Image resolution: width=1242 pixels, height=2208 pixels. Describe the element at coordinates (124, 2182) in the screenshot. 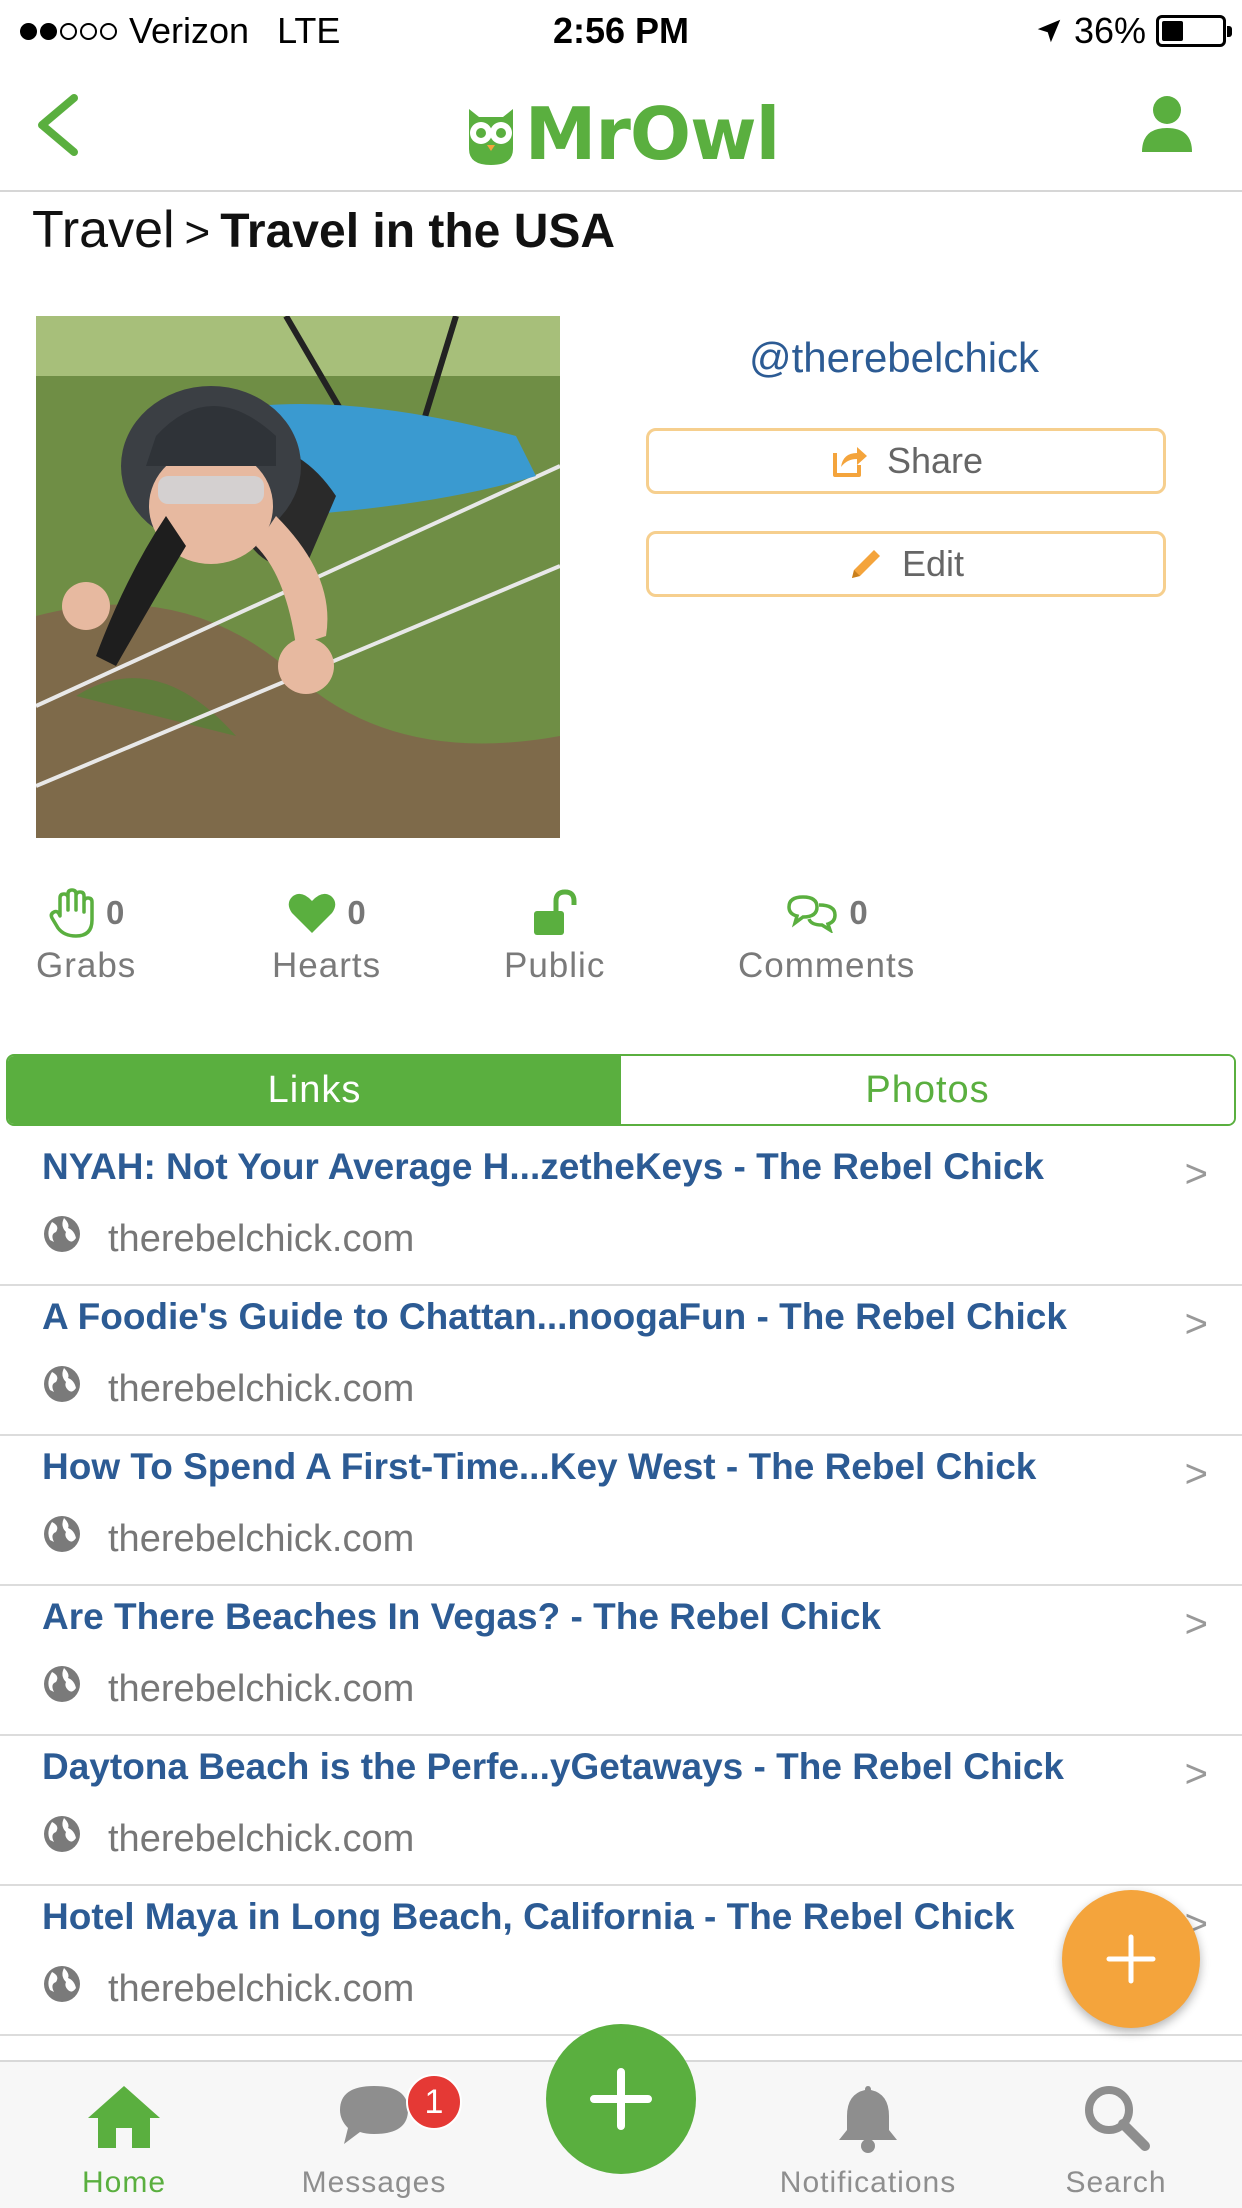

I see `tab-home-label: Home` at that location.